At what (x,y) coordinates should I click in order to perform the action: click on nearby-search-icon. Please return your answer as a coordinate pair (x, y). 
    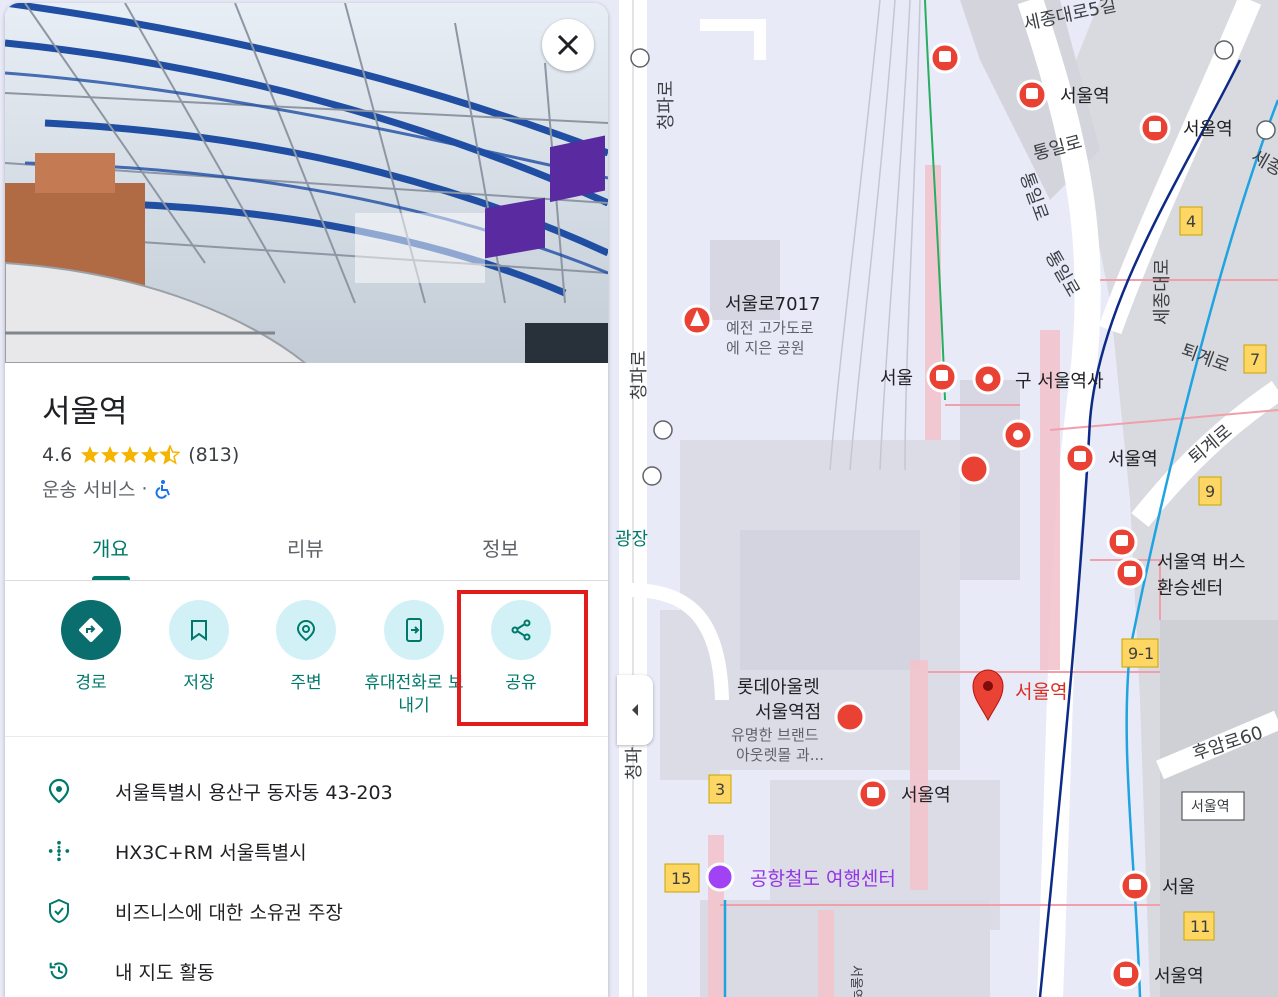
    Looking at the image, I should click on (306, 630).